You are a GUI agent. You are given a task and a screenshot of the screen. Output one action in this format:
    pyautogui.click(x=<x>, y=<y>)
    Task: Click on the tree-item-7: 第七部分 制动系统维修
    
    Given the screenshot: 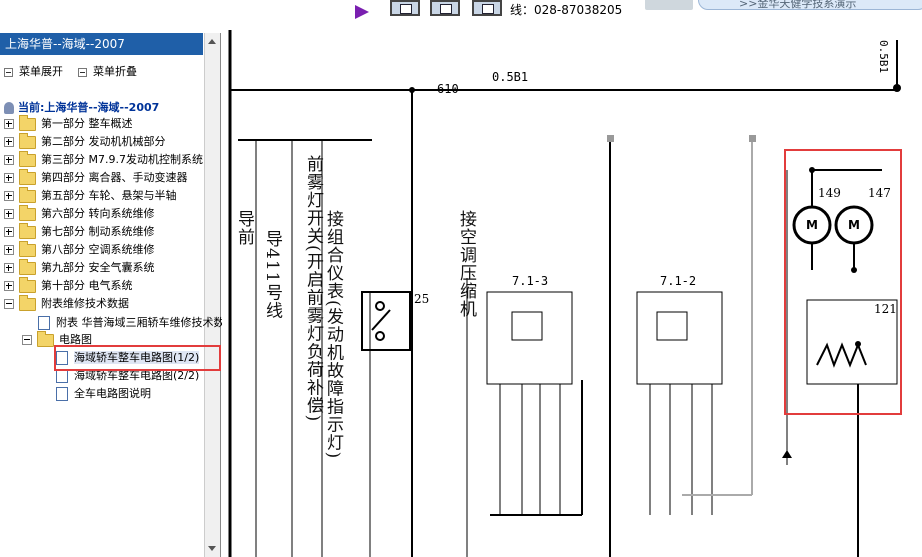 What is the action you would take?
    pyautogui.click(x=79, y=231)
    